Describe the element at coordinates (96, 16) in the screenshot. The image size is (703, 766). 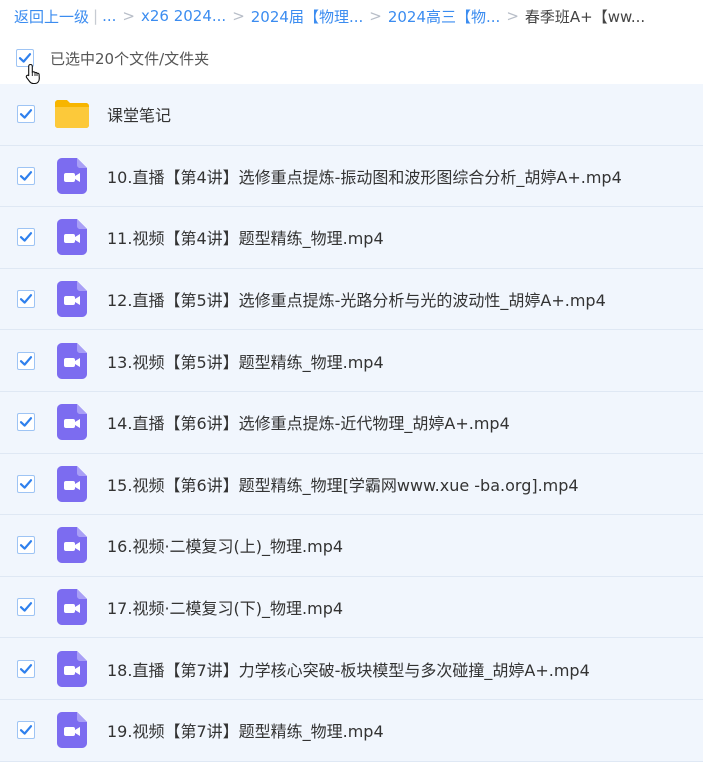
I see `breadcrumb-pipe: |` at that location.